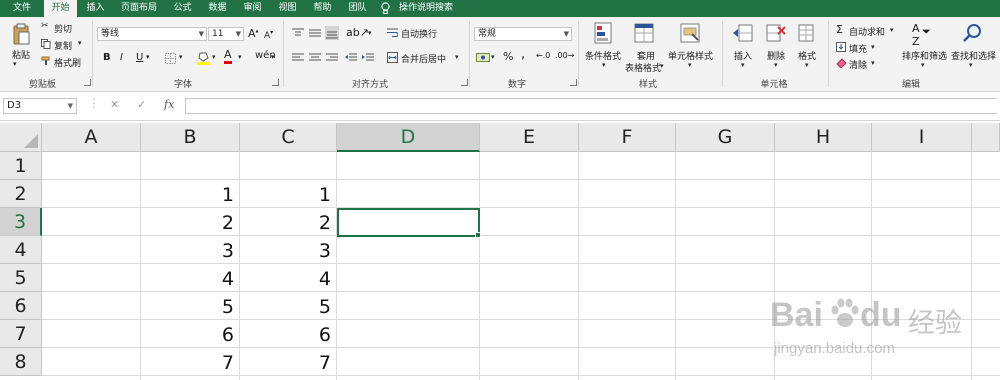 This screenshot has height=380, width=1000. I want to click on column-header-j, so click(986, 137).